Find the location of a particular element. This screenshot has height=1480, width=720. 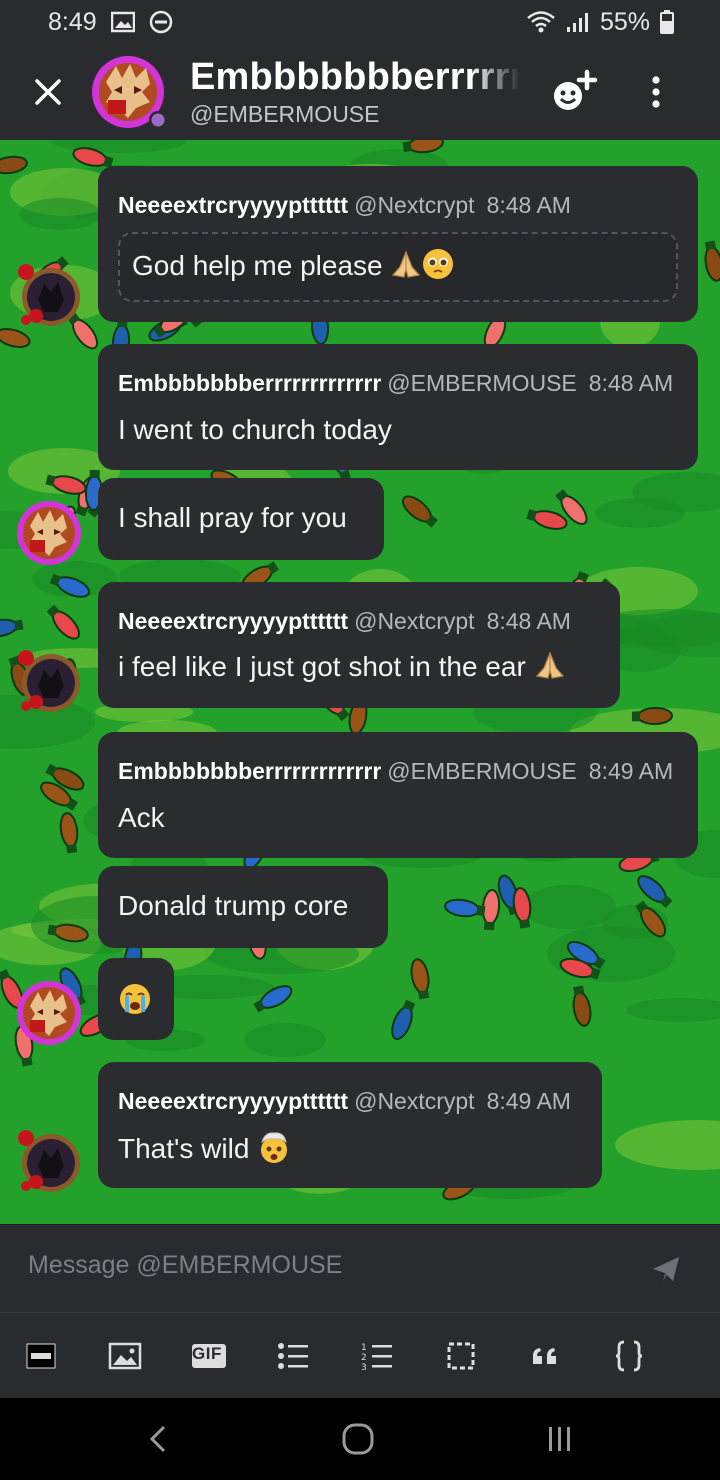

close-icon is located at coordinates (48, 92).